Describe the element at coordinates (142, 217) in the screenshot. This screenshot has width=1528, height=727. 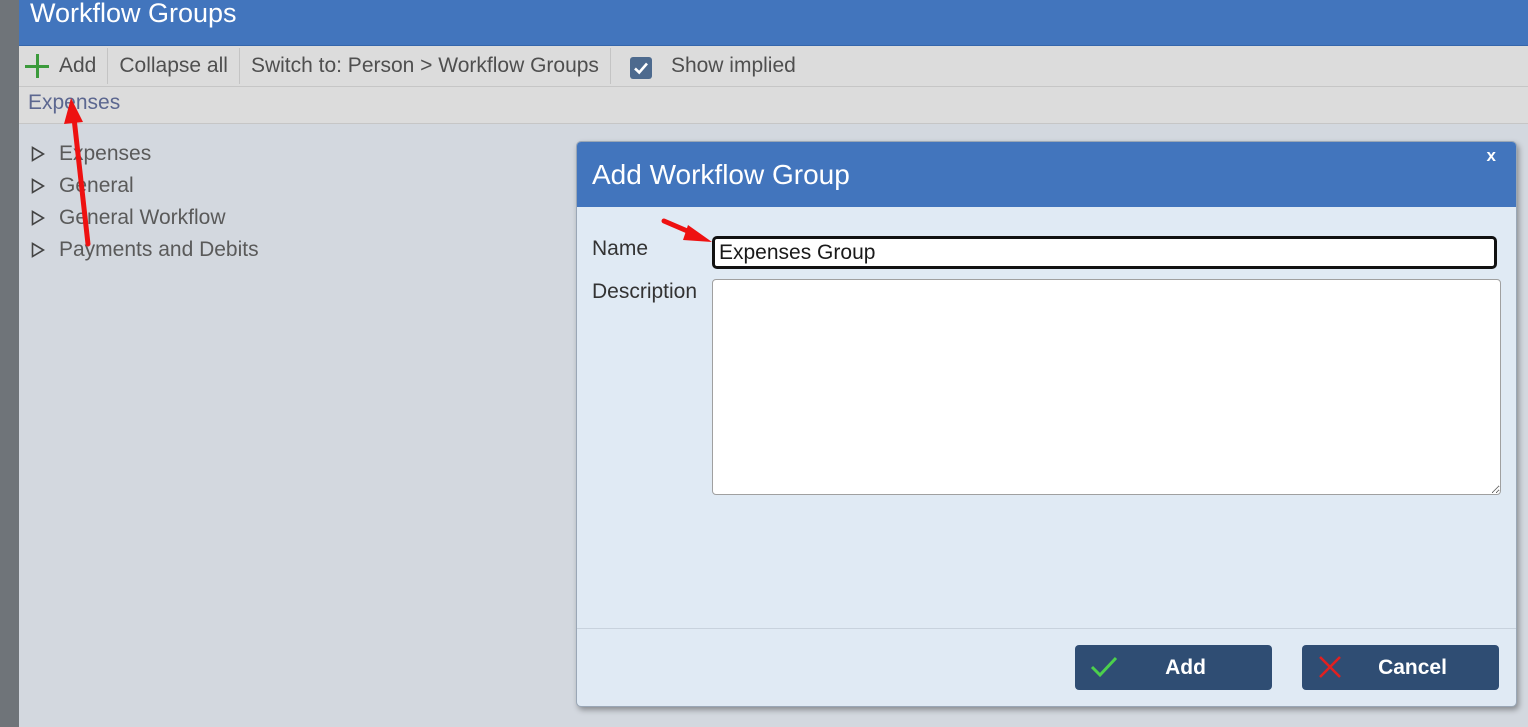
I see `tree-item-label: General Workflow` at that location.